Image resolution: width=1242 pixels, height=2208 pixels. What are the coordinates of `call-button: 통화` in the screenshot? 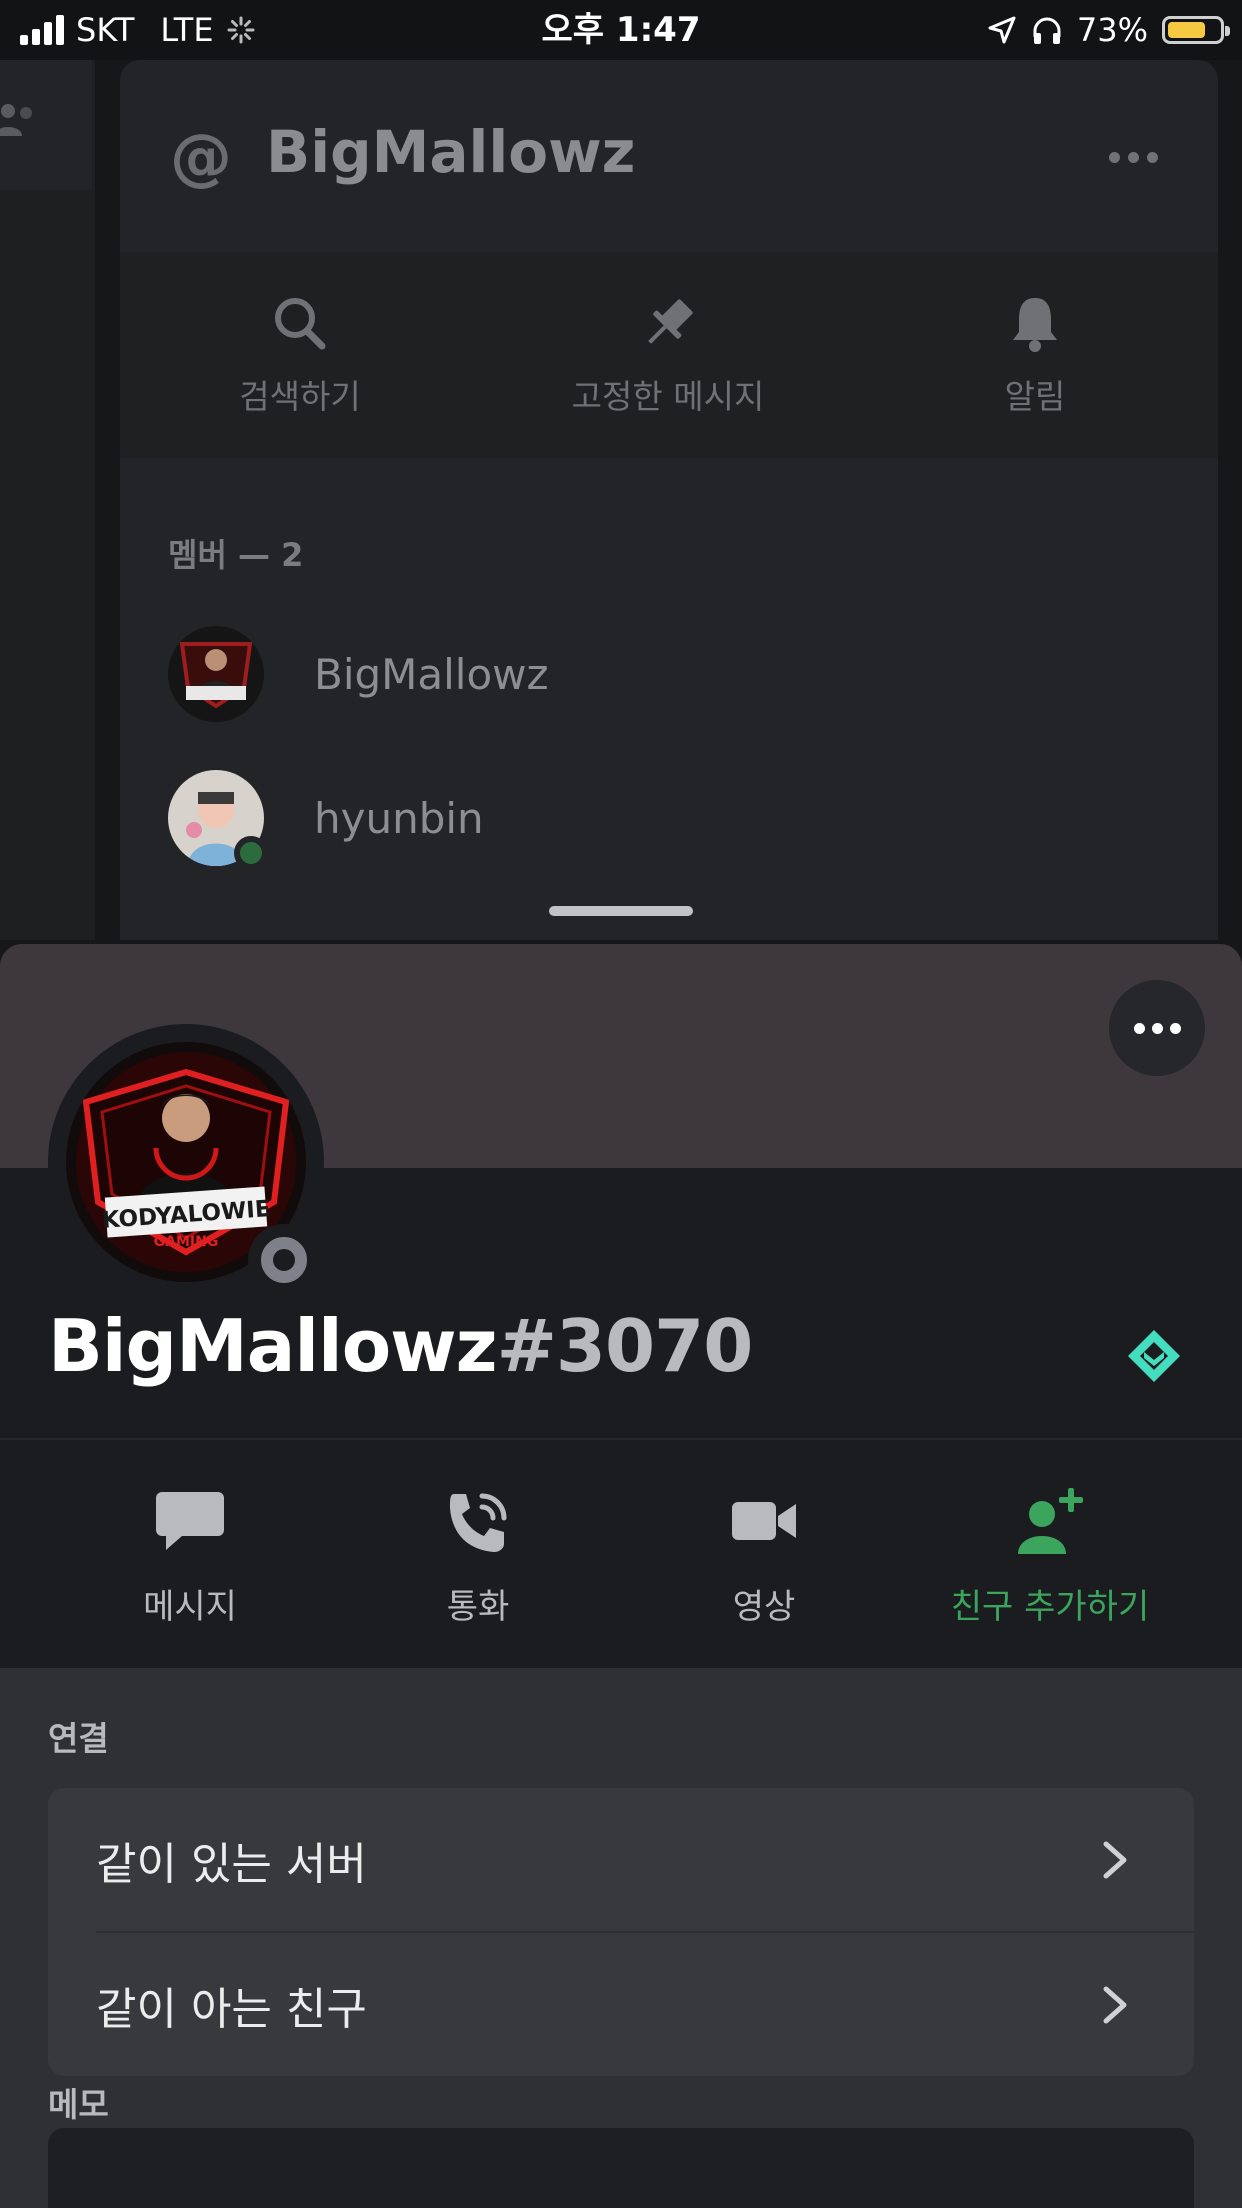 It's located at (478, 1557).